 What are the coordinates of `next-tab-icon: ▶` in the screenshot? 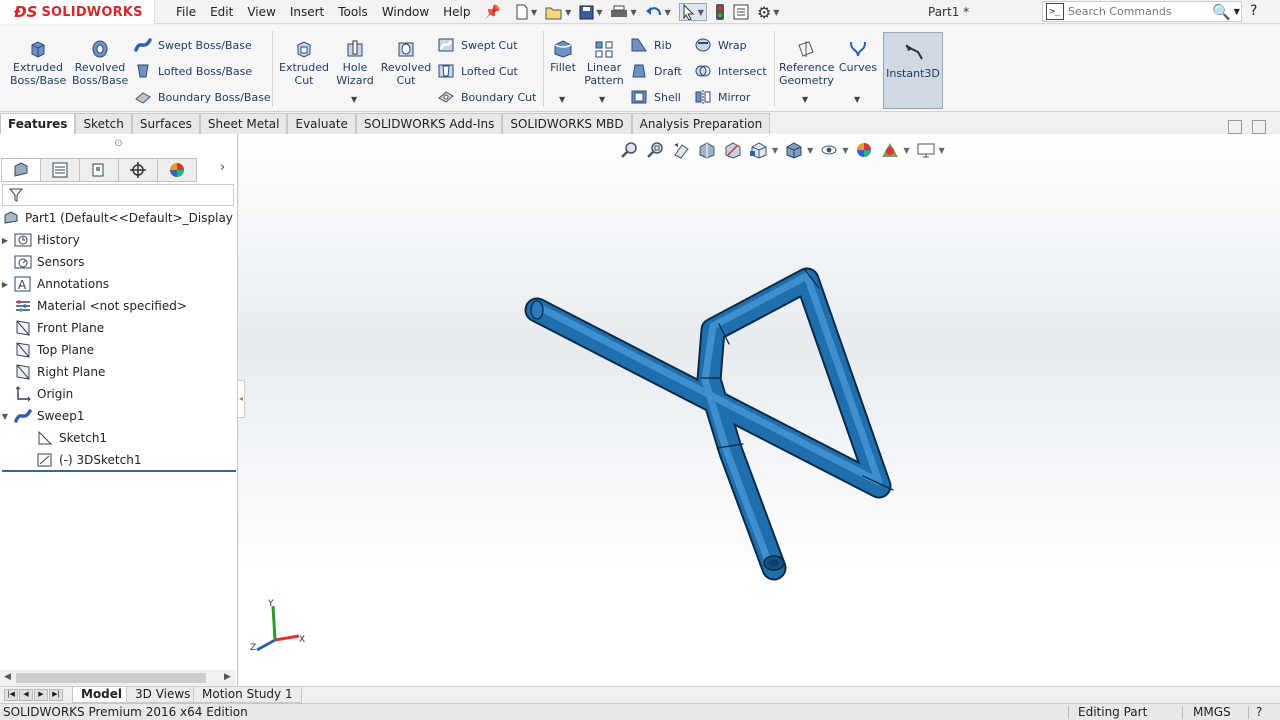 It's located at (41, 695).